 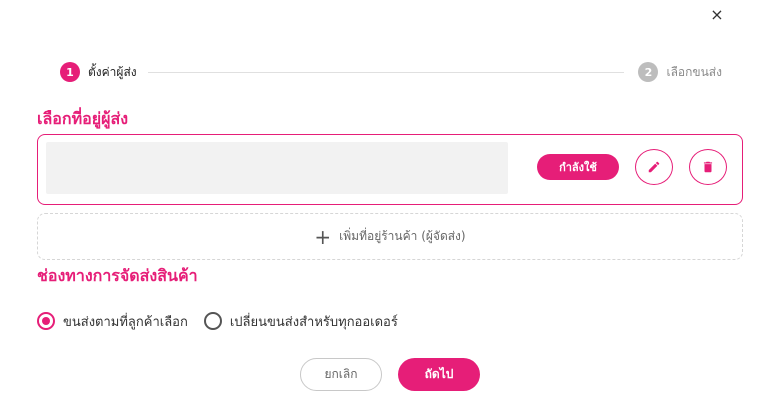 What do you see at coordinates (717, 15) in the screenshot?
I see `close-icon: ×` at bounding box center [717, 15].